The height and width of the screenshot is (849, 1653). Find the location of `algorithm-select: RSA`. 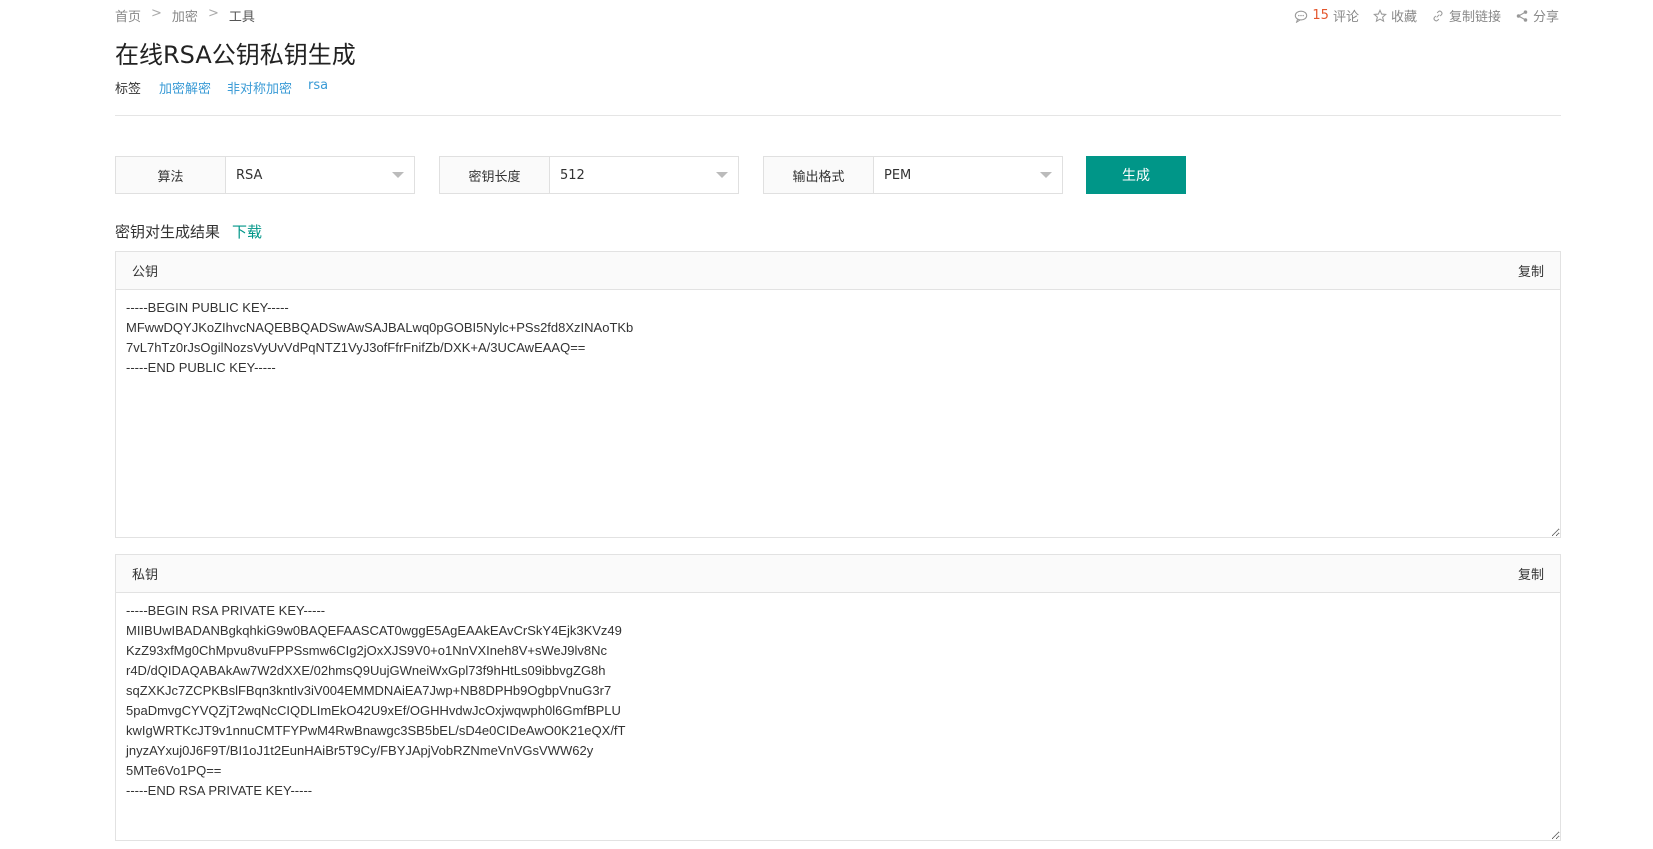

algorithm-select: RSA is located at coordinates (320, 175).